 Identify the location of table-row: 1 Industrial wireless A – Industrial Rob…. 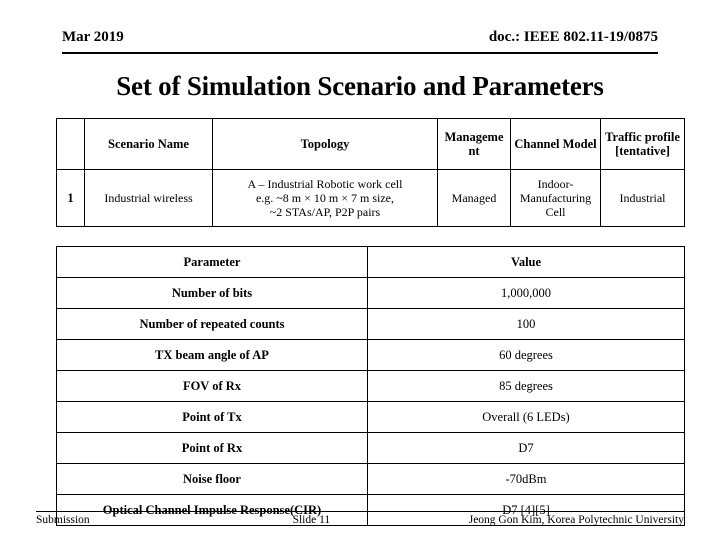
(370, 198).